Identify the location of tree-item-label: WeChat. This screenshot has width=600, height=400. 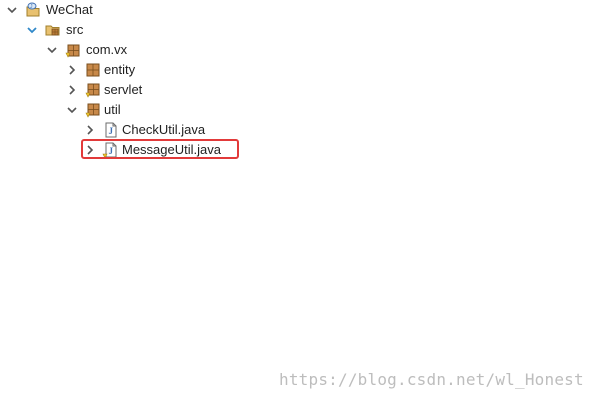
(69, 9).